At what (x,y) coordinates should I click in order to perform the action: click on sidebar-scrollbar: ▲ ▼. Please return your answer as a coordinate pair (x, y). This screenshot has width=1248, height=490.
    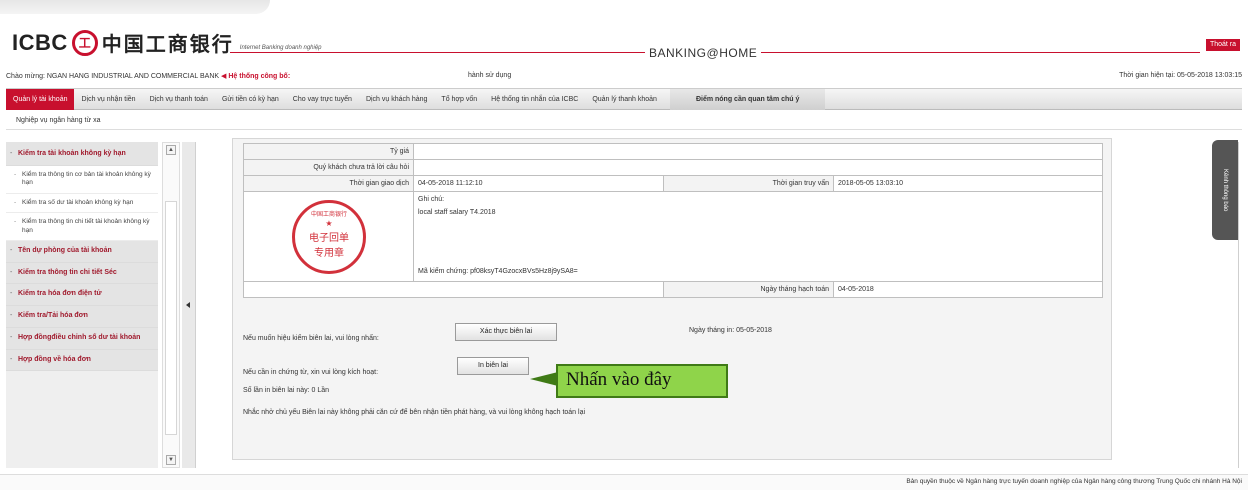
    Looking at the image, I should click on (171, 305).